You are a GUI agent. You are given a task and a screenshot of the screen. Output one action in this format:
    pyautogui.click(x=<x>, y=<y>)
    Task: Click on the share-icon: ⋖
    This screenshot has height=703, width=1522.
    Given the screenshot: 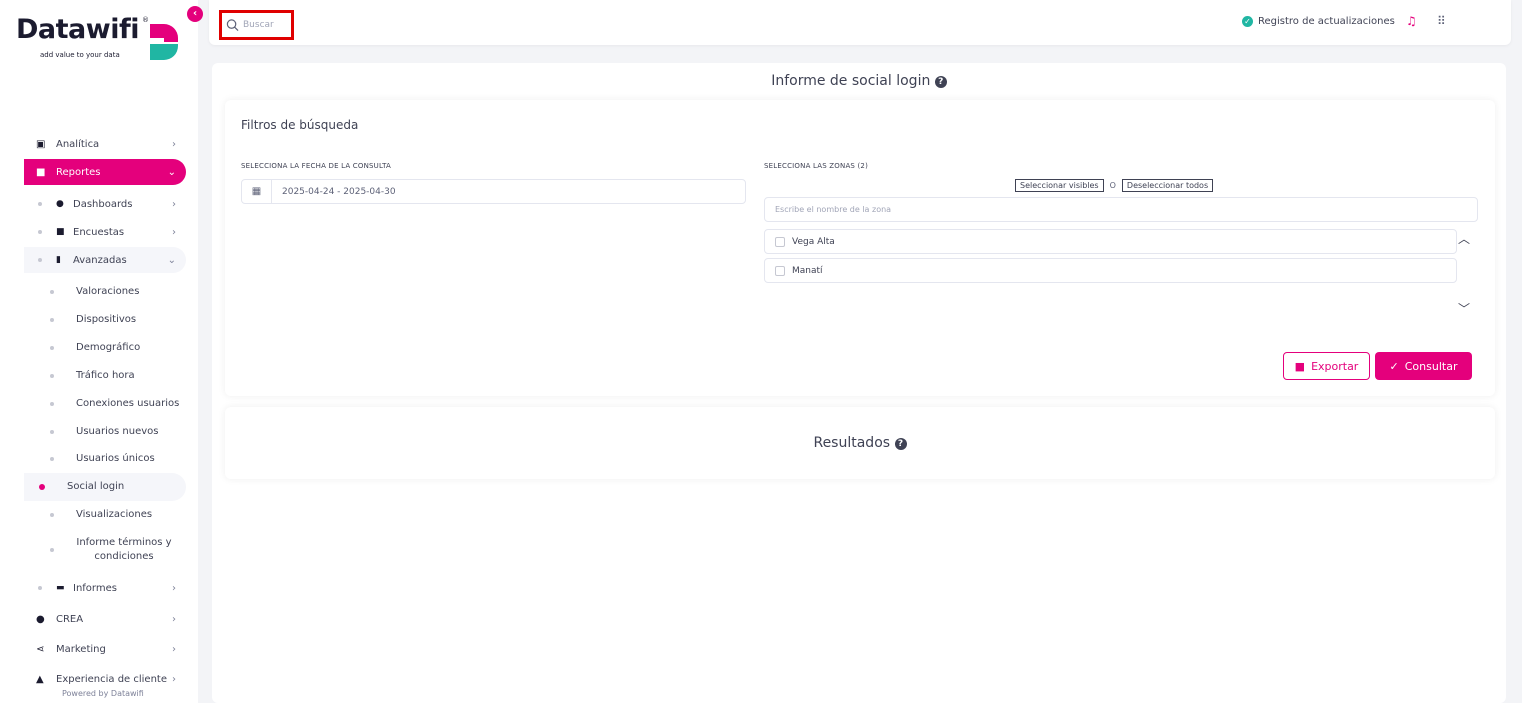 What is the action you would take?
    pyautogui.click(x=40, y=649)
    